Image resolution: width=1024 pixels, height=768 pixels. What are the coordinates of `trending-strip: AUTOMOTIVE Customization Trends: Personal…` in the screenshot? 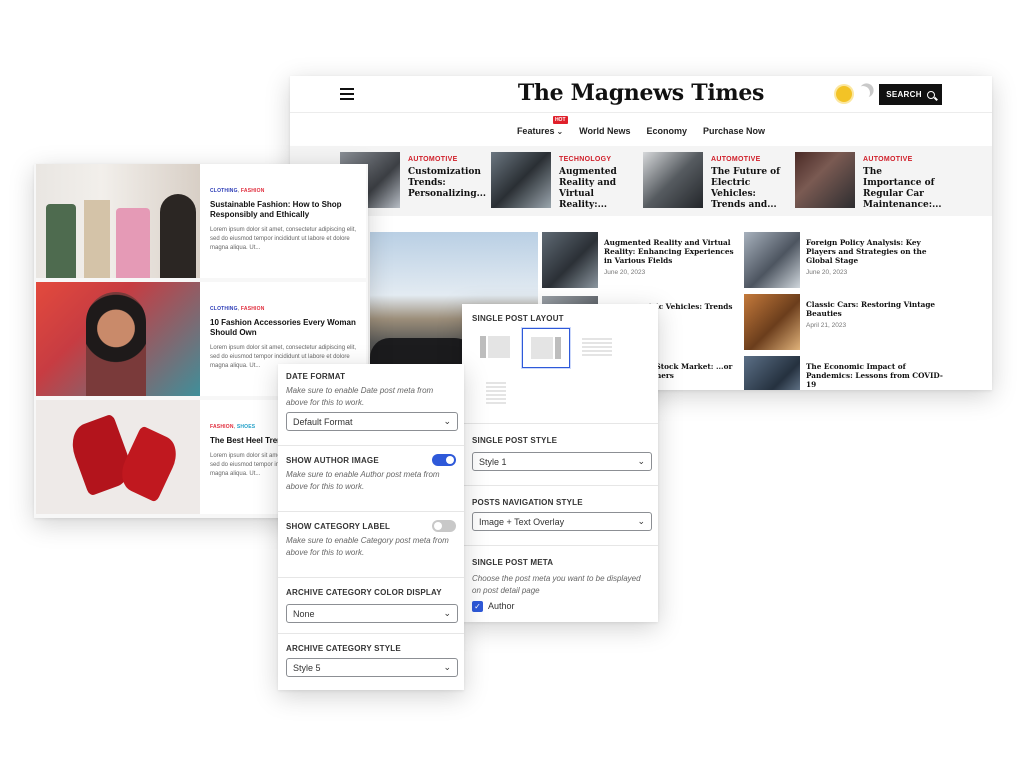 It's located at (641, 181).